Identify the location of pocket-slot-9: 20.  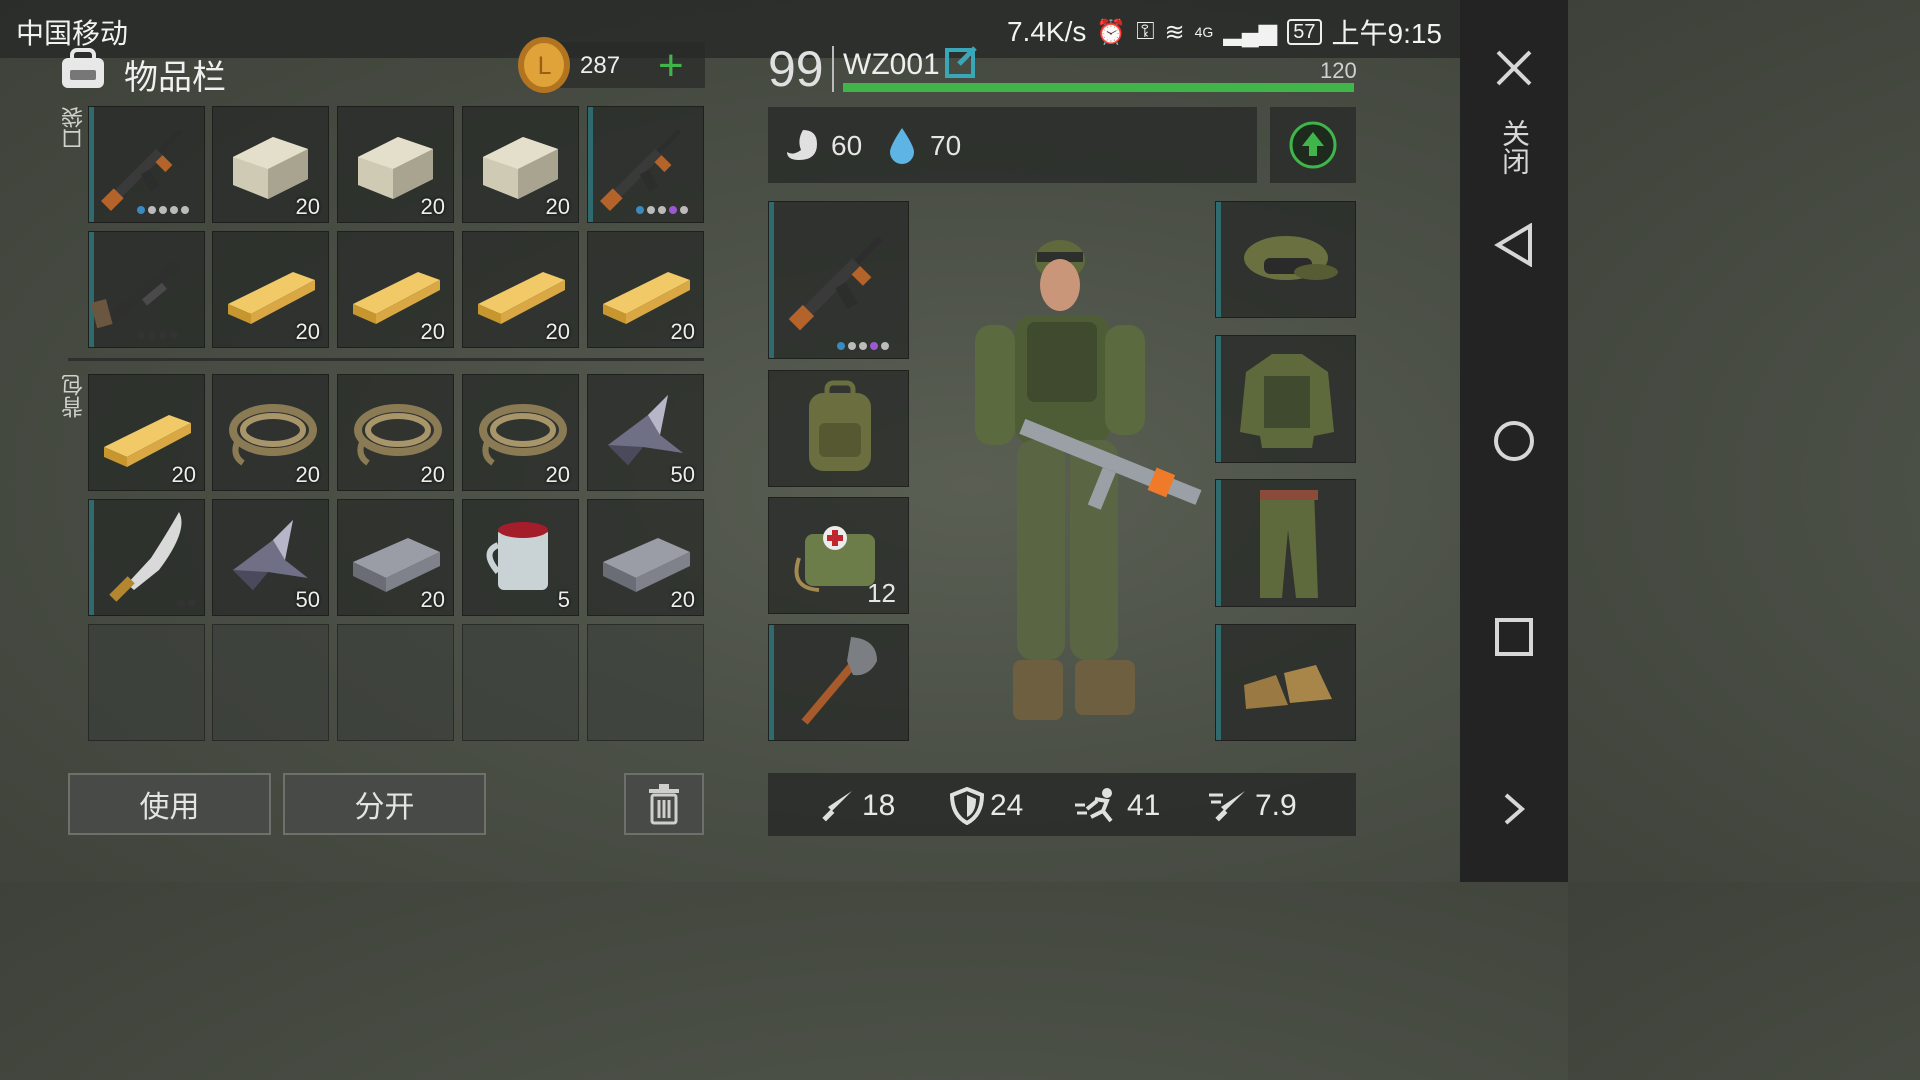
(520, 289).